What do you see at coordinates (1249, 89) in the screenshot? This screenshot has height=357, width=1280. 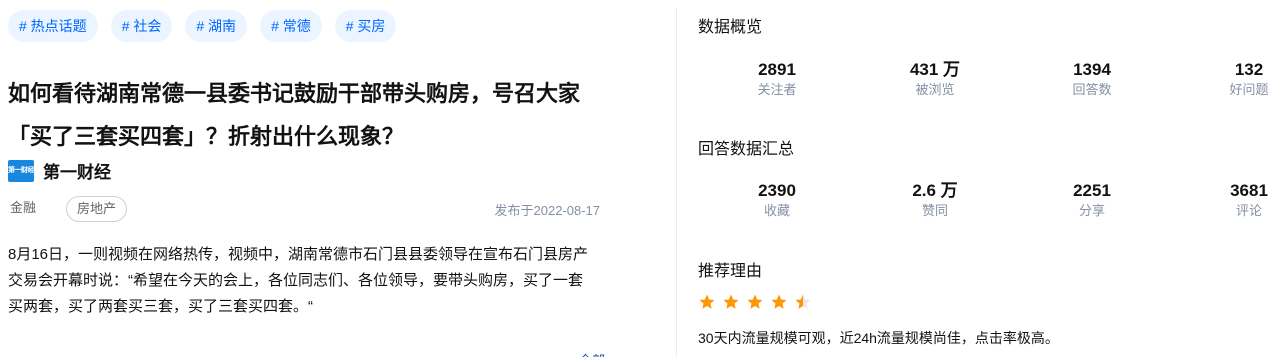 I see `stat-label: 好问题` at bounding box center [1249, 89].